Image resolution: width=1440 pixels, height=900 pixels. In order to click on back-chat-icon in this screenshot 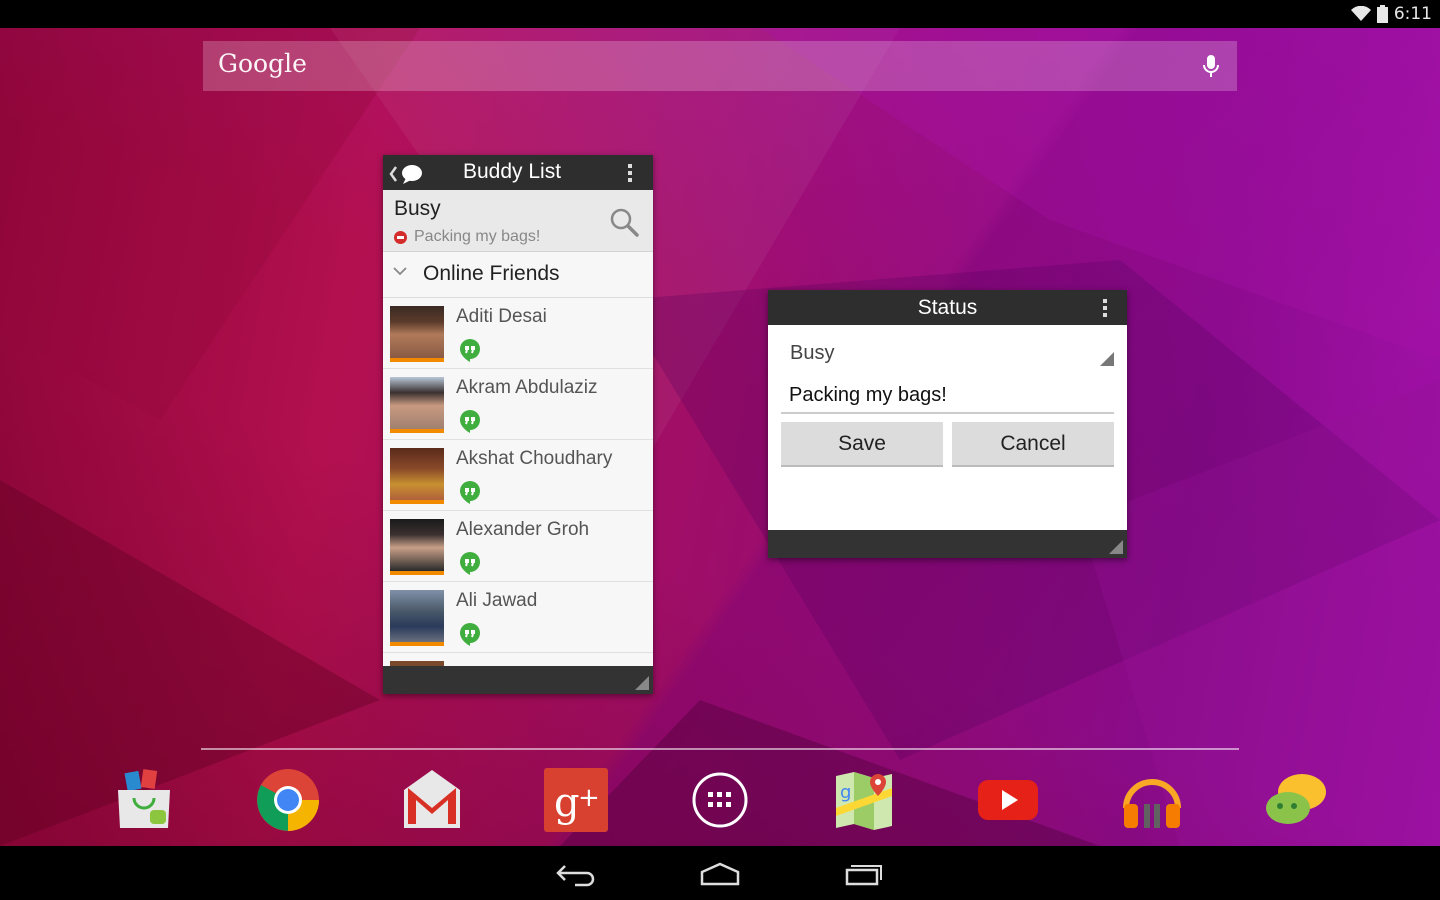, I will do `click(406, 174)`.